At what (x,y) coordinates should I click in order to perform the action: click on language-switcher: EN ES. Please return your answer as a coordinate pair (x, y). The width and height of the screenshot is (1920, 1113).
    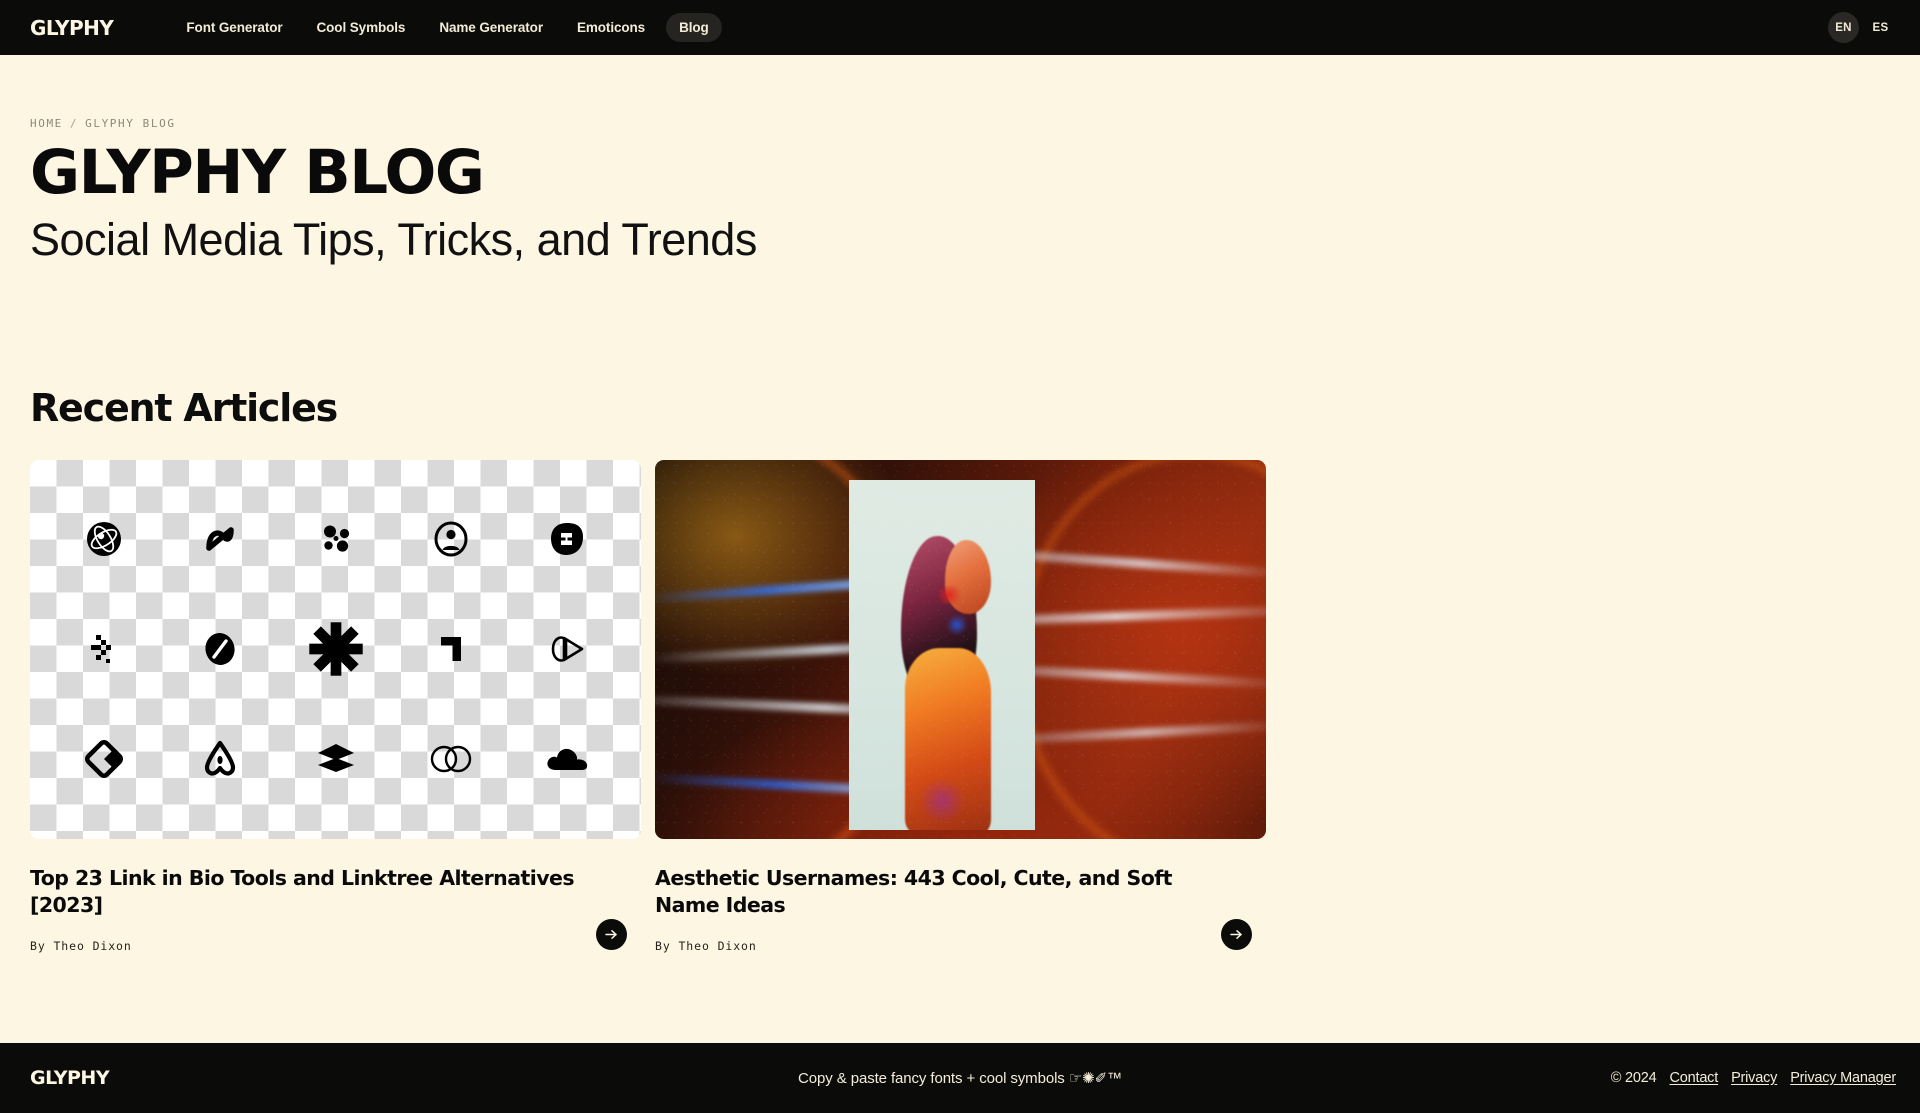
    Looking at the image, I should click on (1862, 27).